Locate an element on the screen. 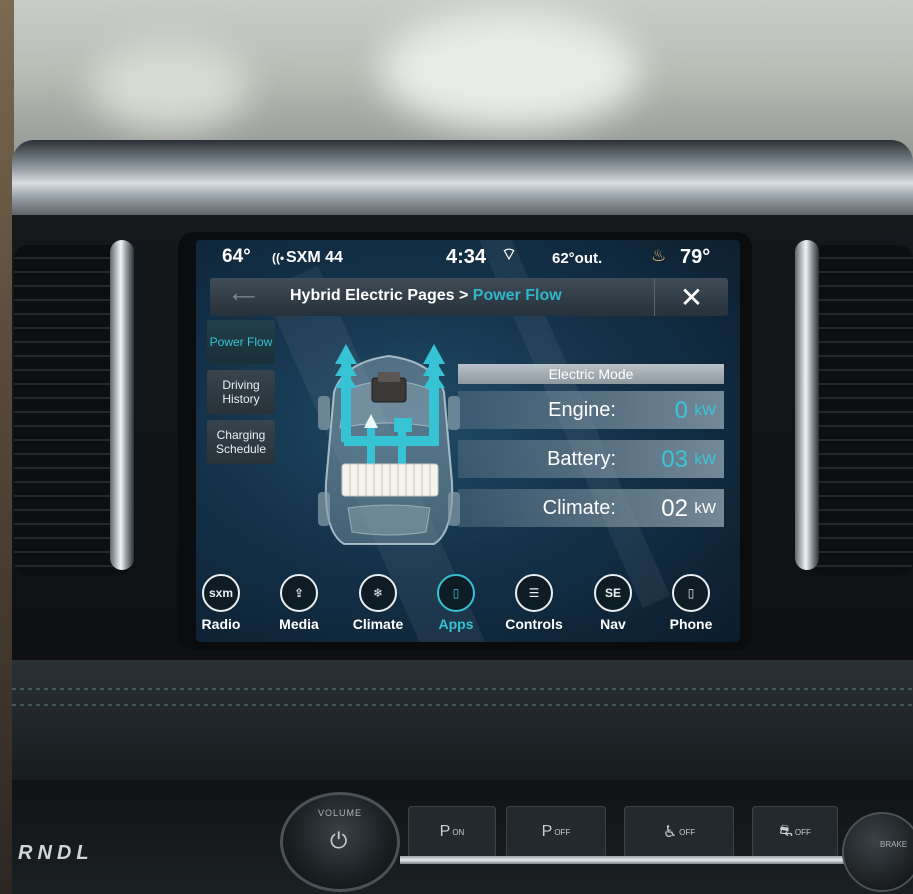 The height and width of the screenshot is (894, 913). nav-radio: sxm Radio is located at coordinates (226, 605).